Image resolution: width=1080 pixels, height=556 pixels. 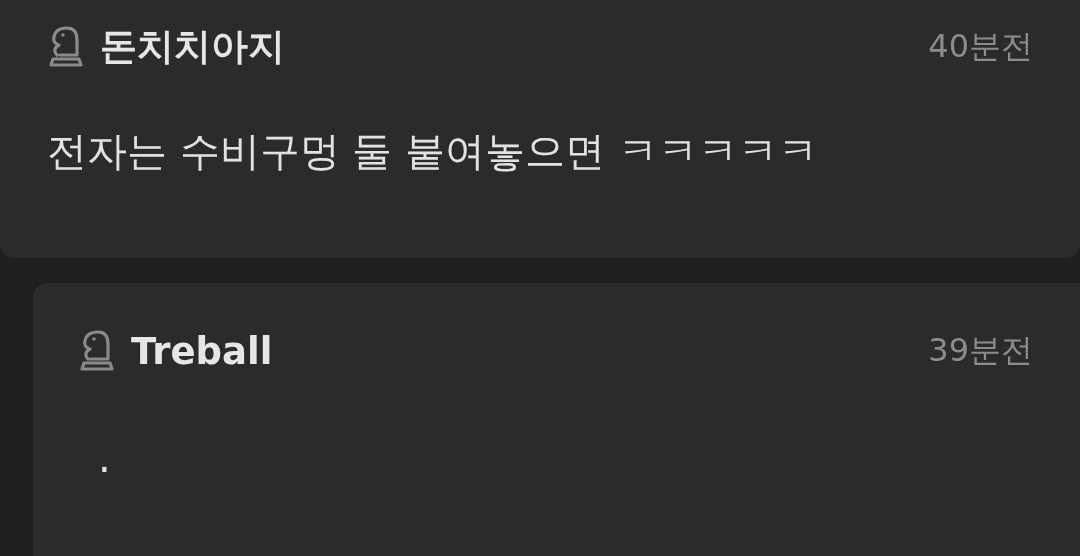 I want to click on author-name: Treball, so click(x=202, y=351).